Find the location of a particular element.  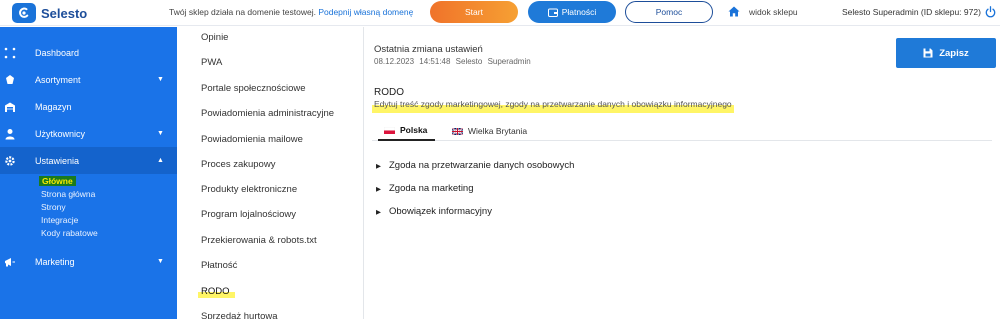

warehouse-icon is located at coordinates (10, 107).